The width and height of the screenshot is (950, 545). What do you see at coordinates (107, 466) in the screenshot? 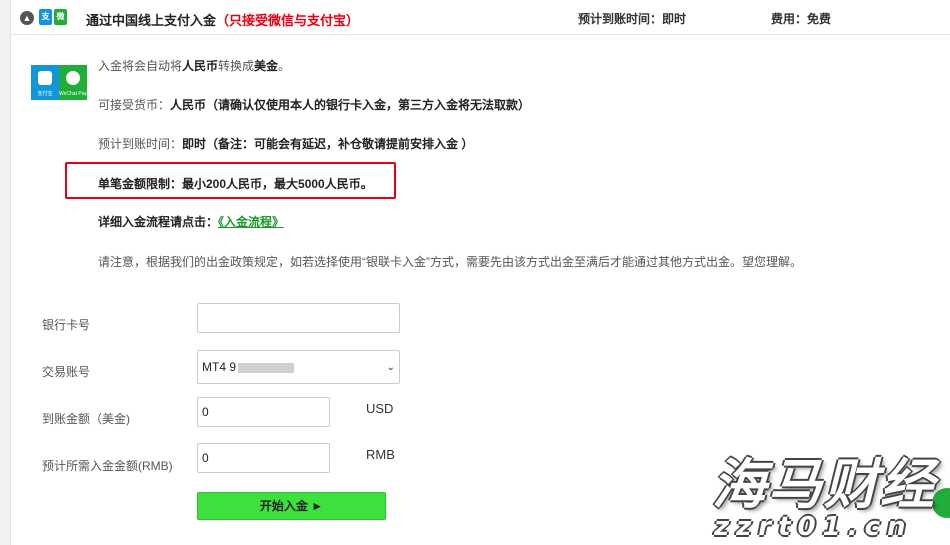
I see `rmb-amount-label: 预计所需入金金额(RMB)` at bounding box center [107, 466].